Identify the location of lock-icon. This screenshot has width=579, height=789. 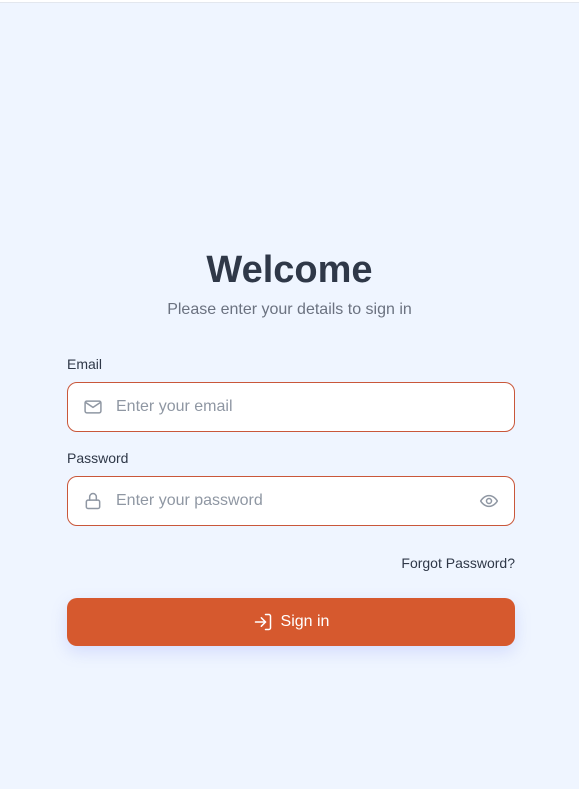
(93, 501).